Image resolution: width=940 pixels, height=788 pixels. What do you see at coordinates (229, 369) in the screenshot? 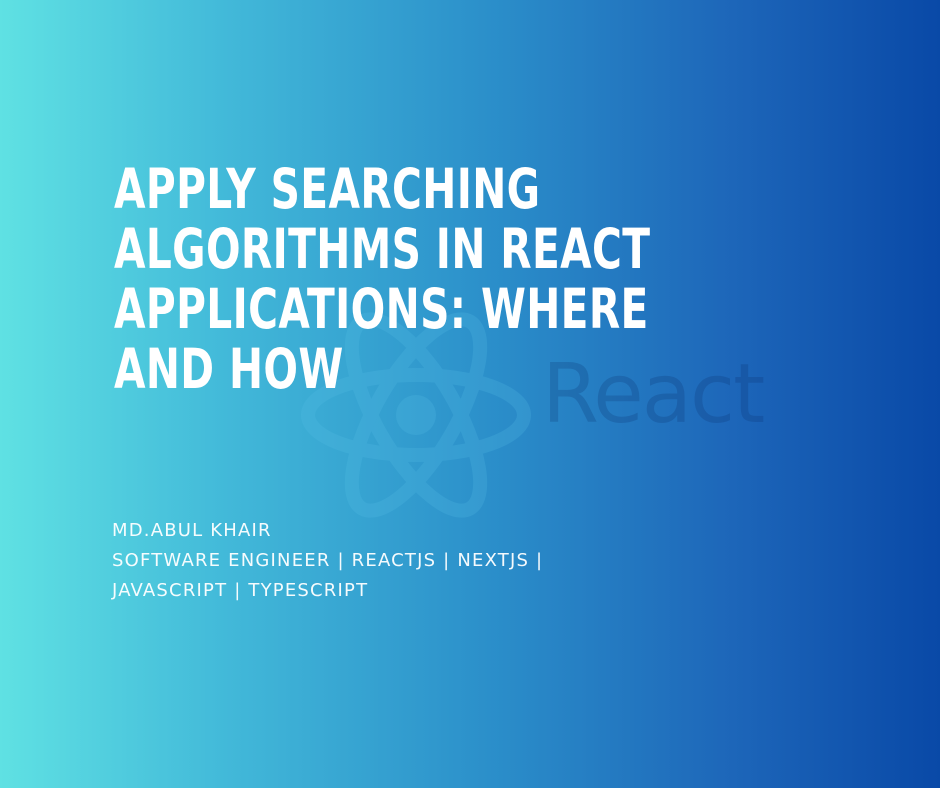
I see `title-line: AND HOW` at bounding box center [229, 369].